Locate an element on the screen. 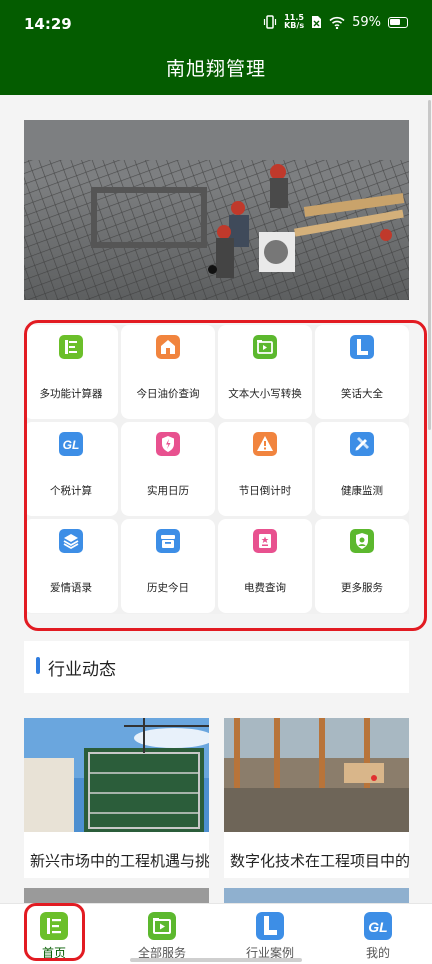  highlight-outline-home-tab is located at coordinates (54, 932).